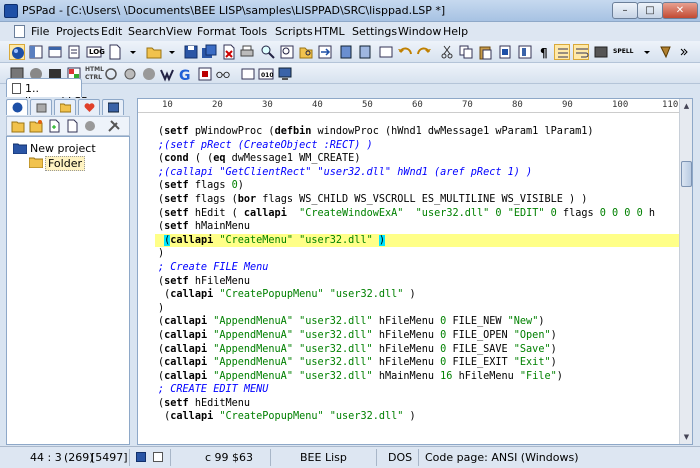 The height and width of the screenshot is (468, 700). Describe the element at coordinates (562, 52) in the screenshot. I see `line-numbers-icon` at that location.